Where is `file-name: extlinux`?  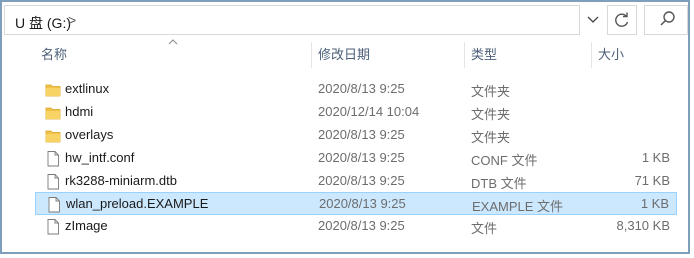 file-name: extlinux is located at coordinates (87, 88).